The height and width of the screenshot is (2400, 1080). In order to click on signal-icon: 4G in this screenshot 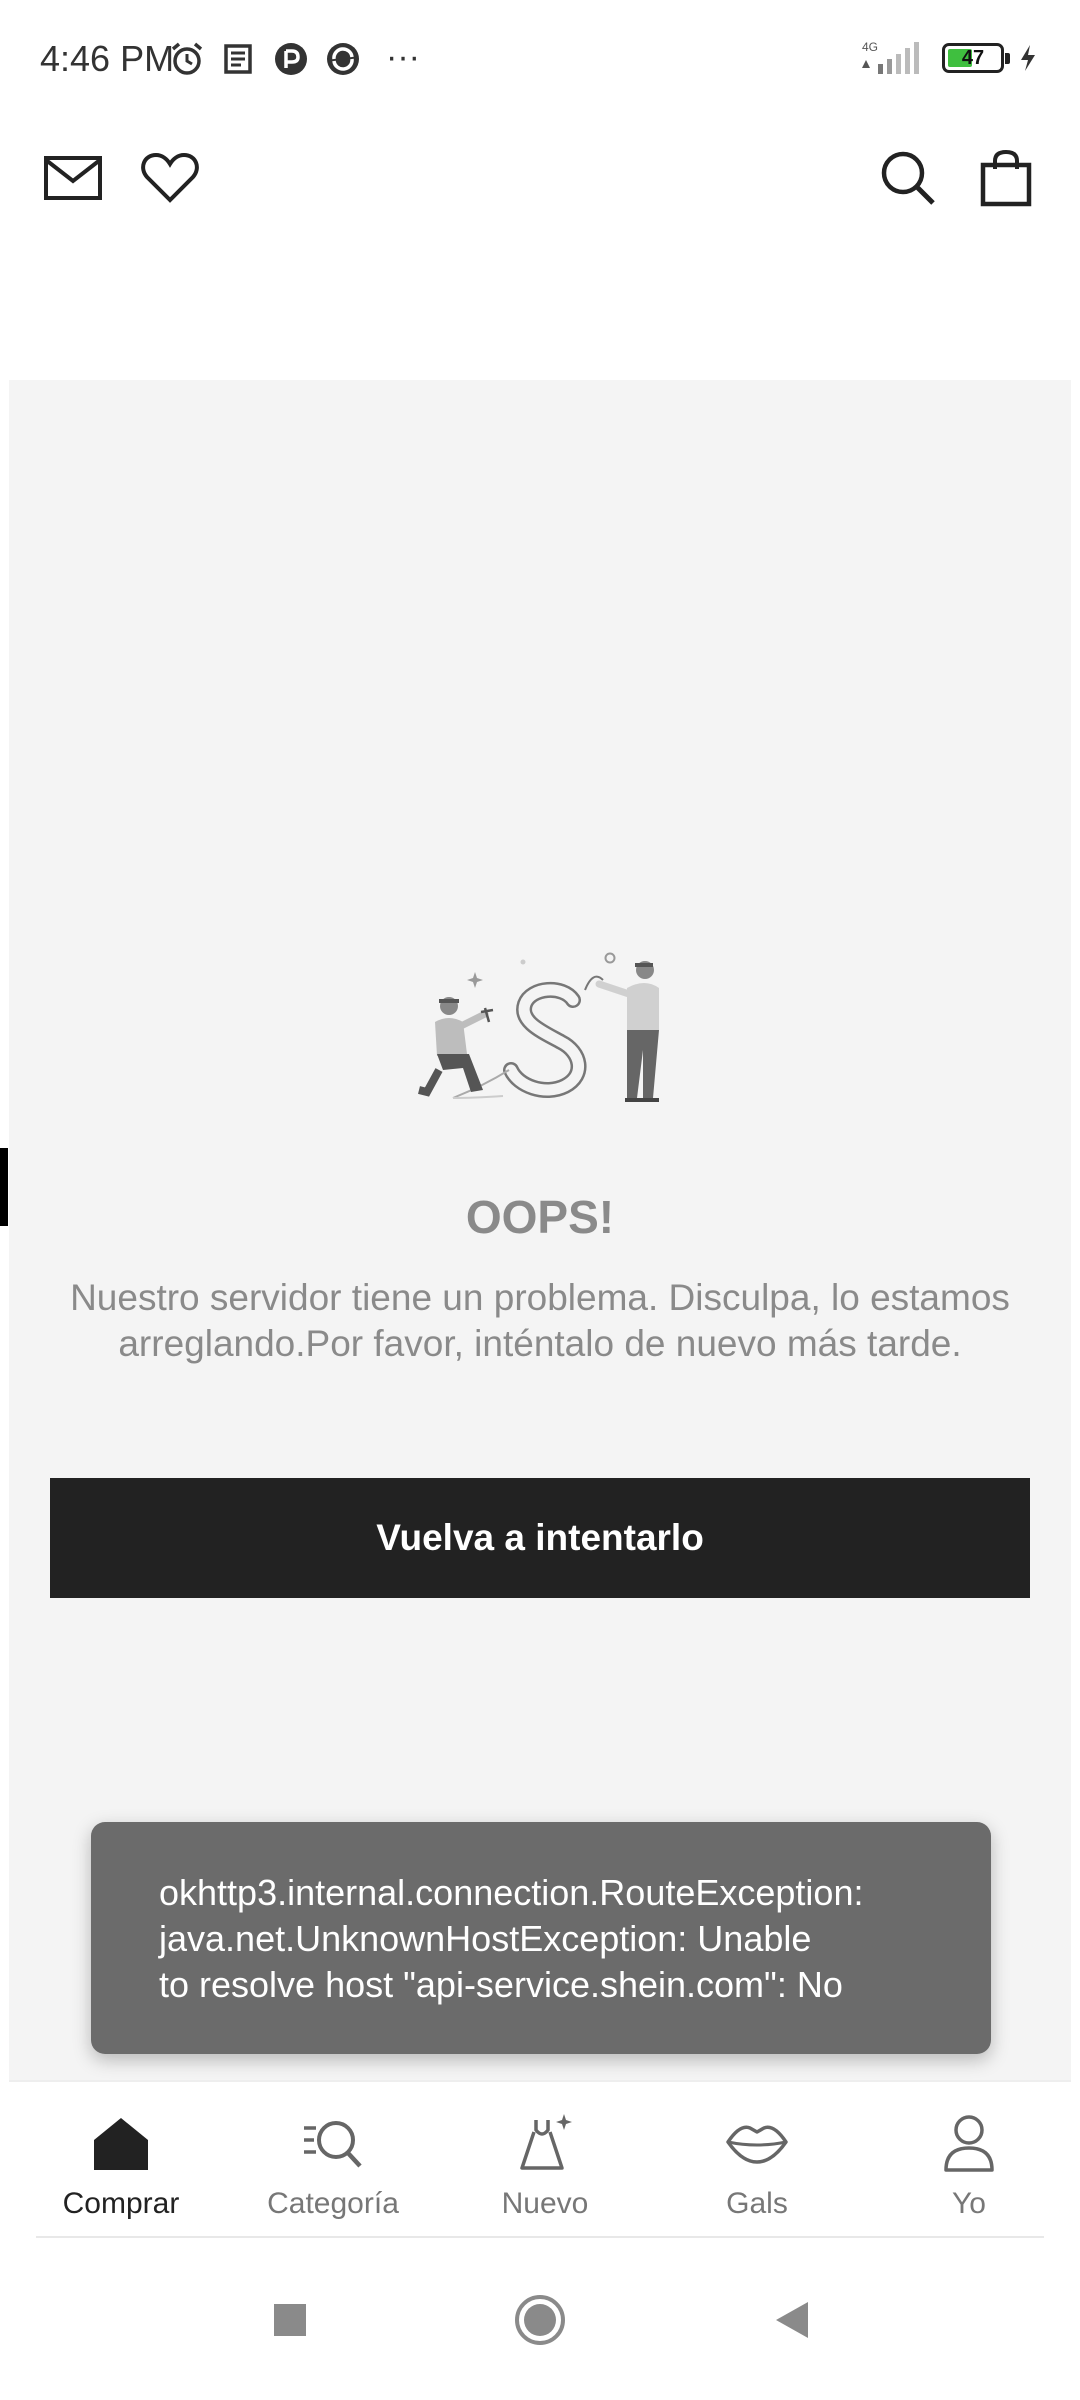, I will do `click(890, 57)`.